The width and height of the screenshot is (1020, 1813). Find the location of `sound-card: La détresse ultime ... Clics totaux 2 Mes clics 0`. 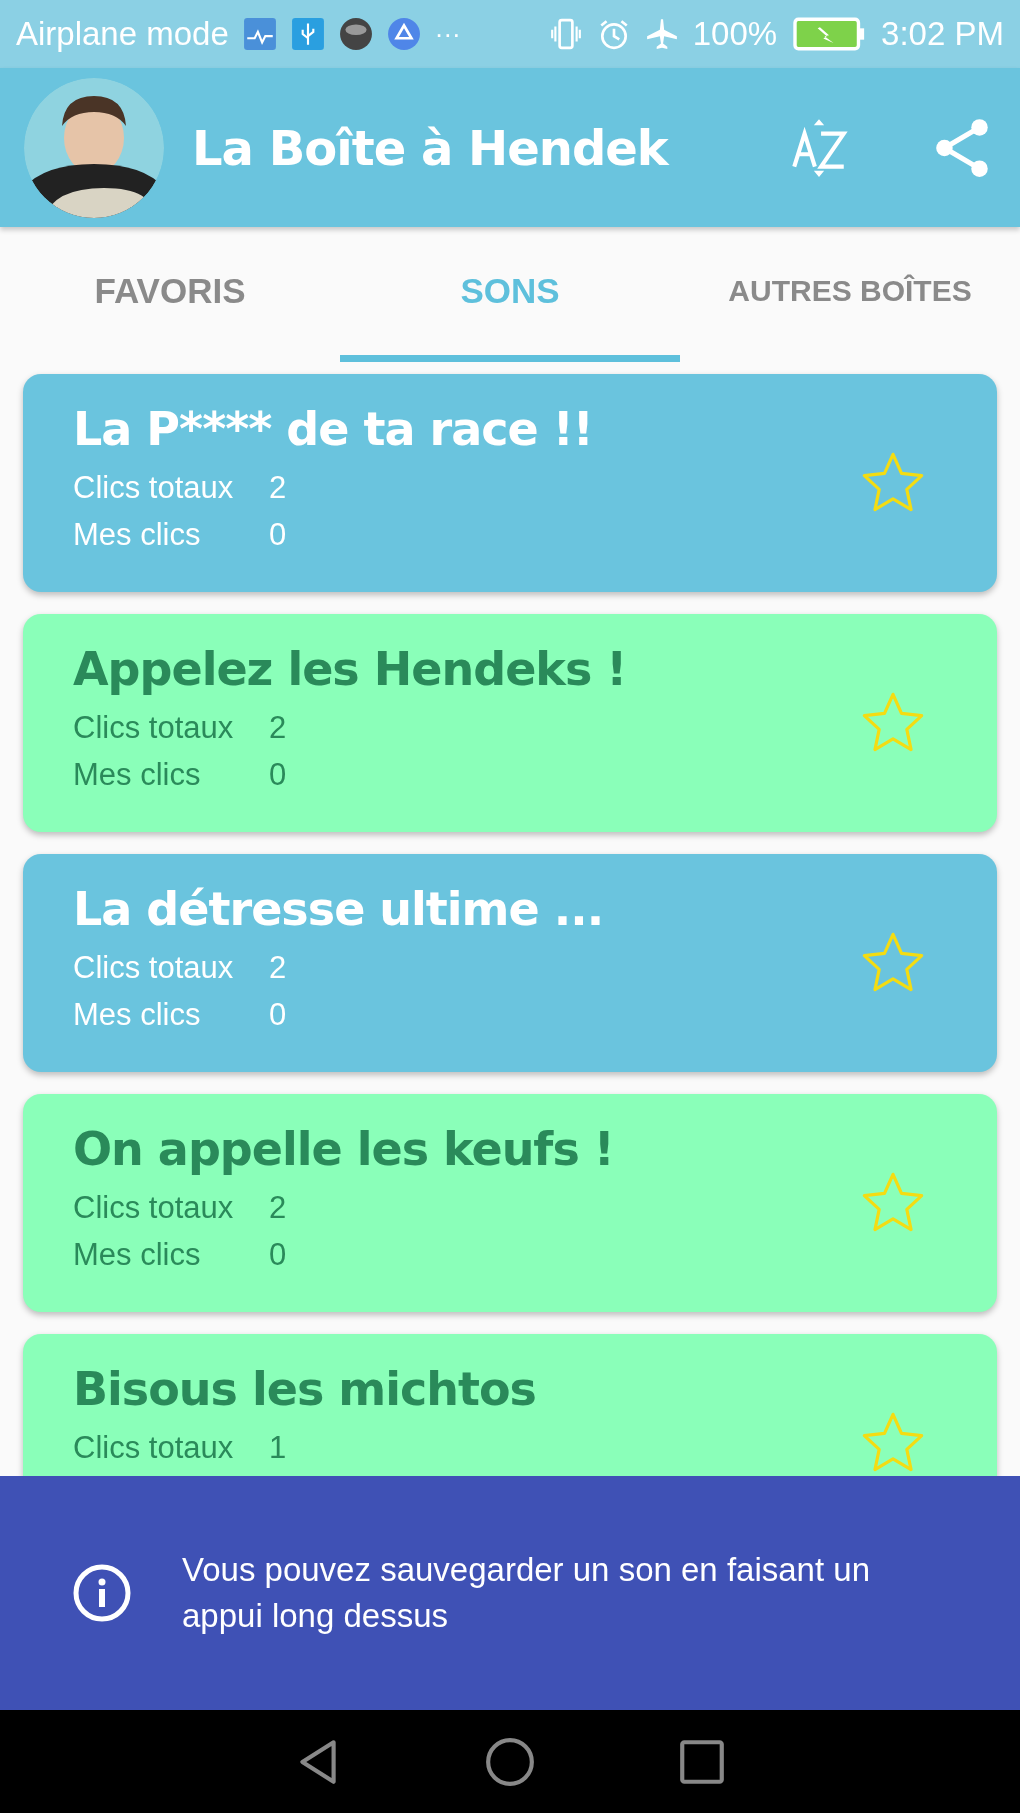

sound-card: La détresse ultime ... Clics totaux 2 Mes clics 0 is located at coordinates (510, 963).